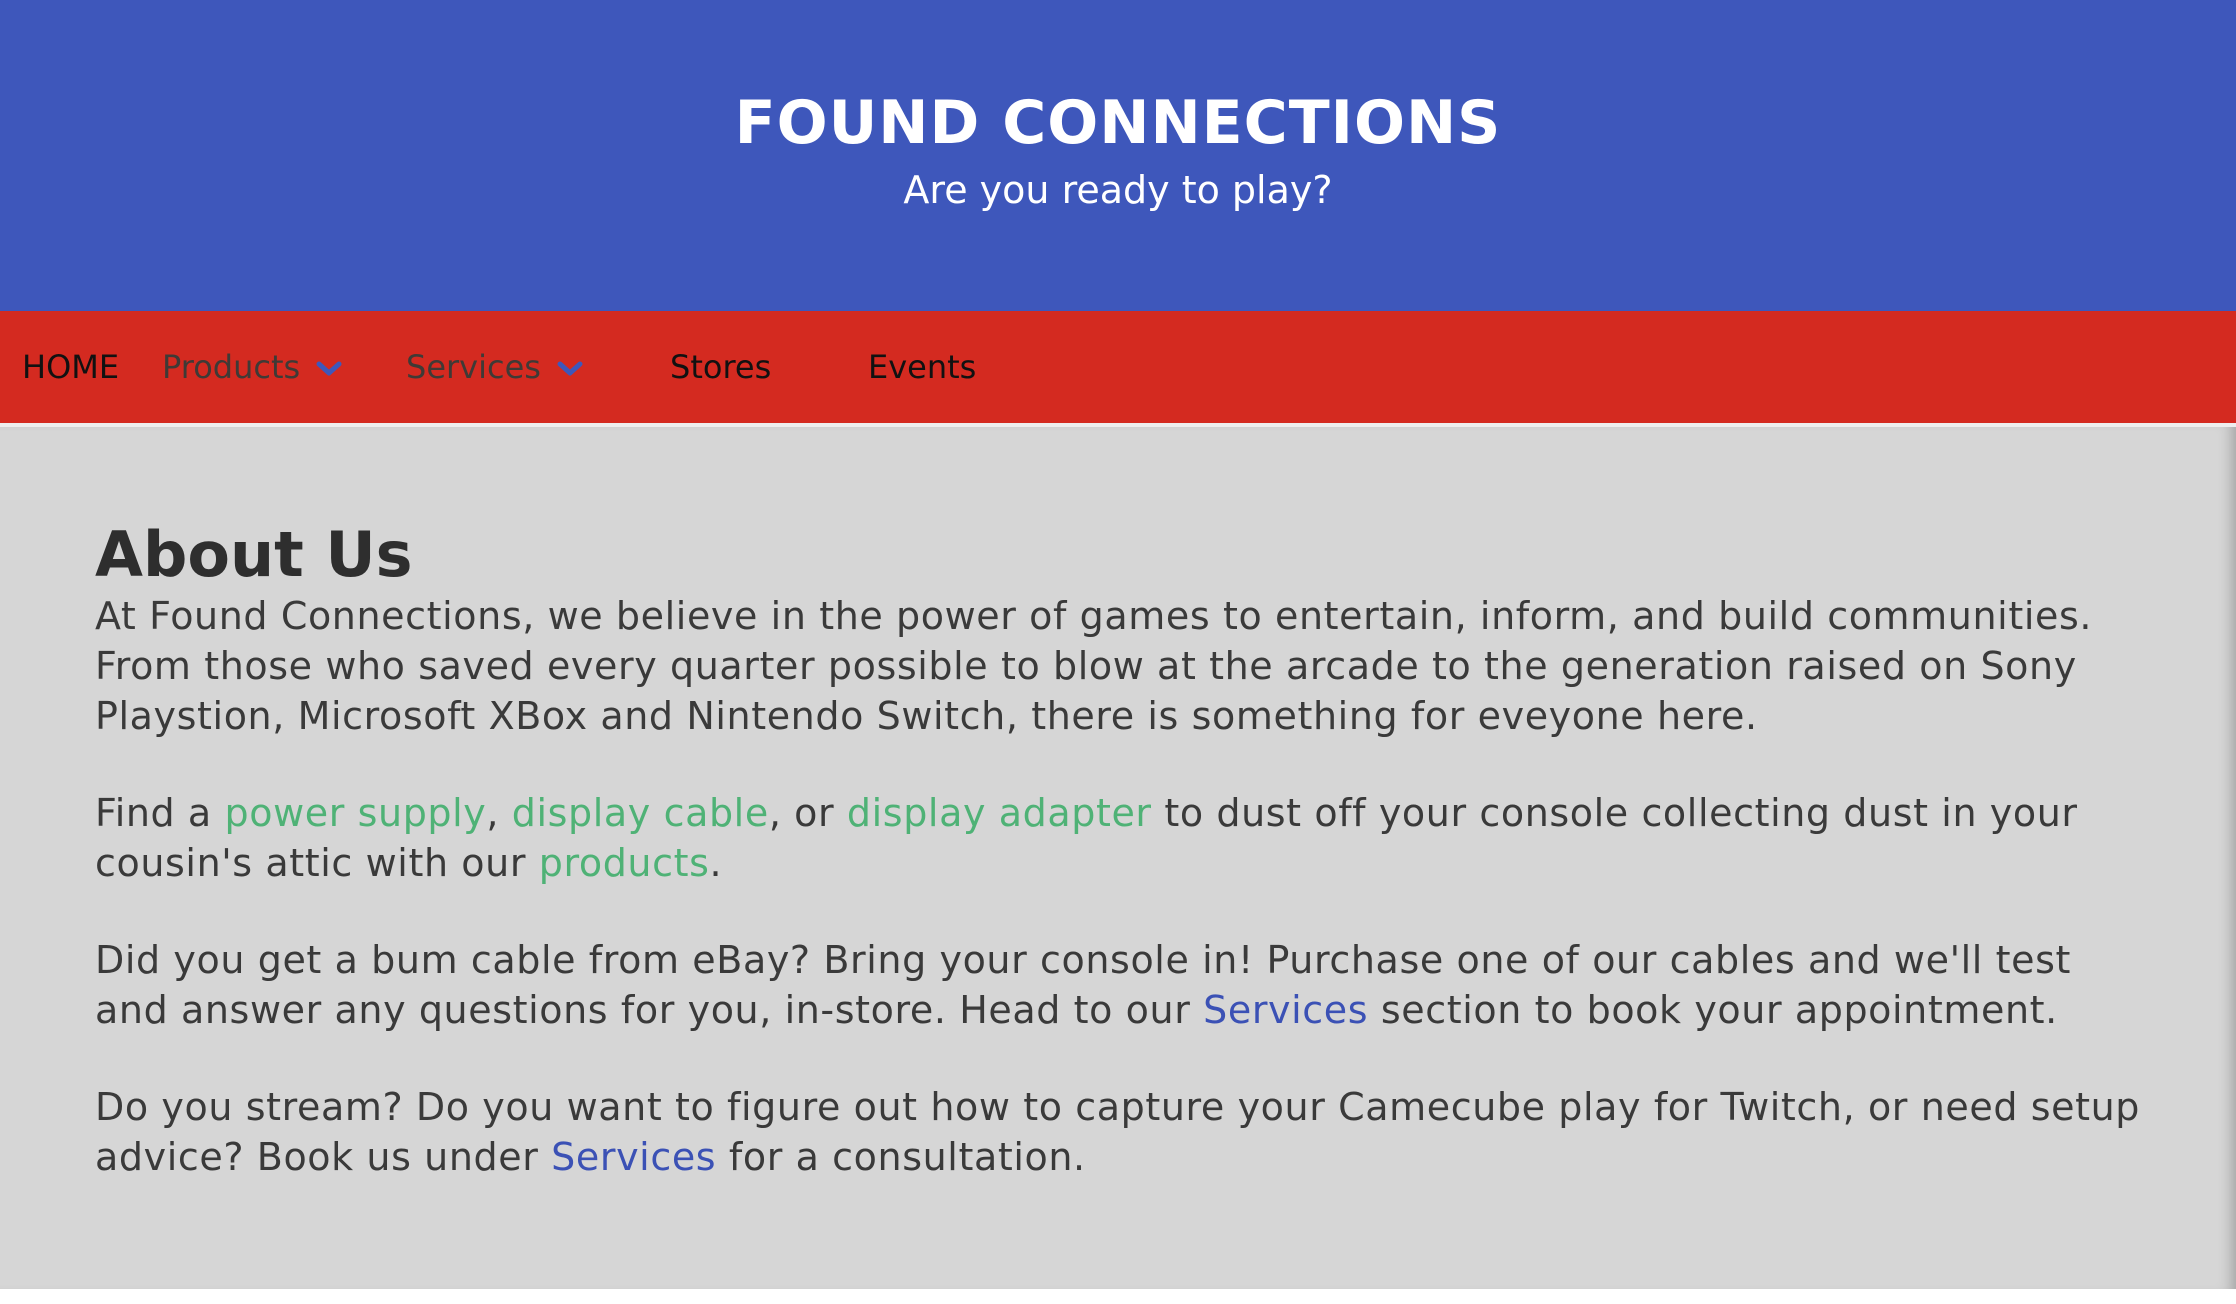 The image size is (2236, 1304). I want to click on nav-products-dropdown: Products, so click(252, 367).